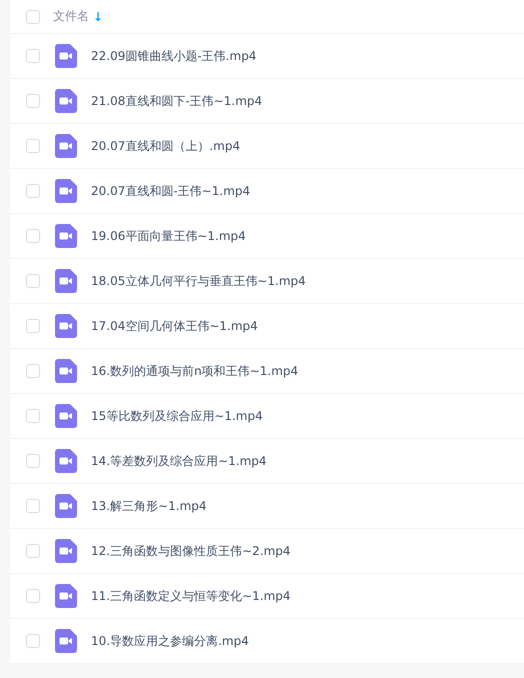  What do you see at coordinates (179, 461) in the screenshot?
I see `file-name: 14.等差数列及综合应用~1.mp4` at bounding box center [179, 461].